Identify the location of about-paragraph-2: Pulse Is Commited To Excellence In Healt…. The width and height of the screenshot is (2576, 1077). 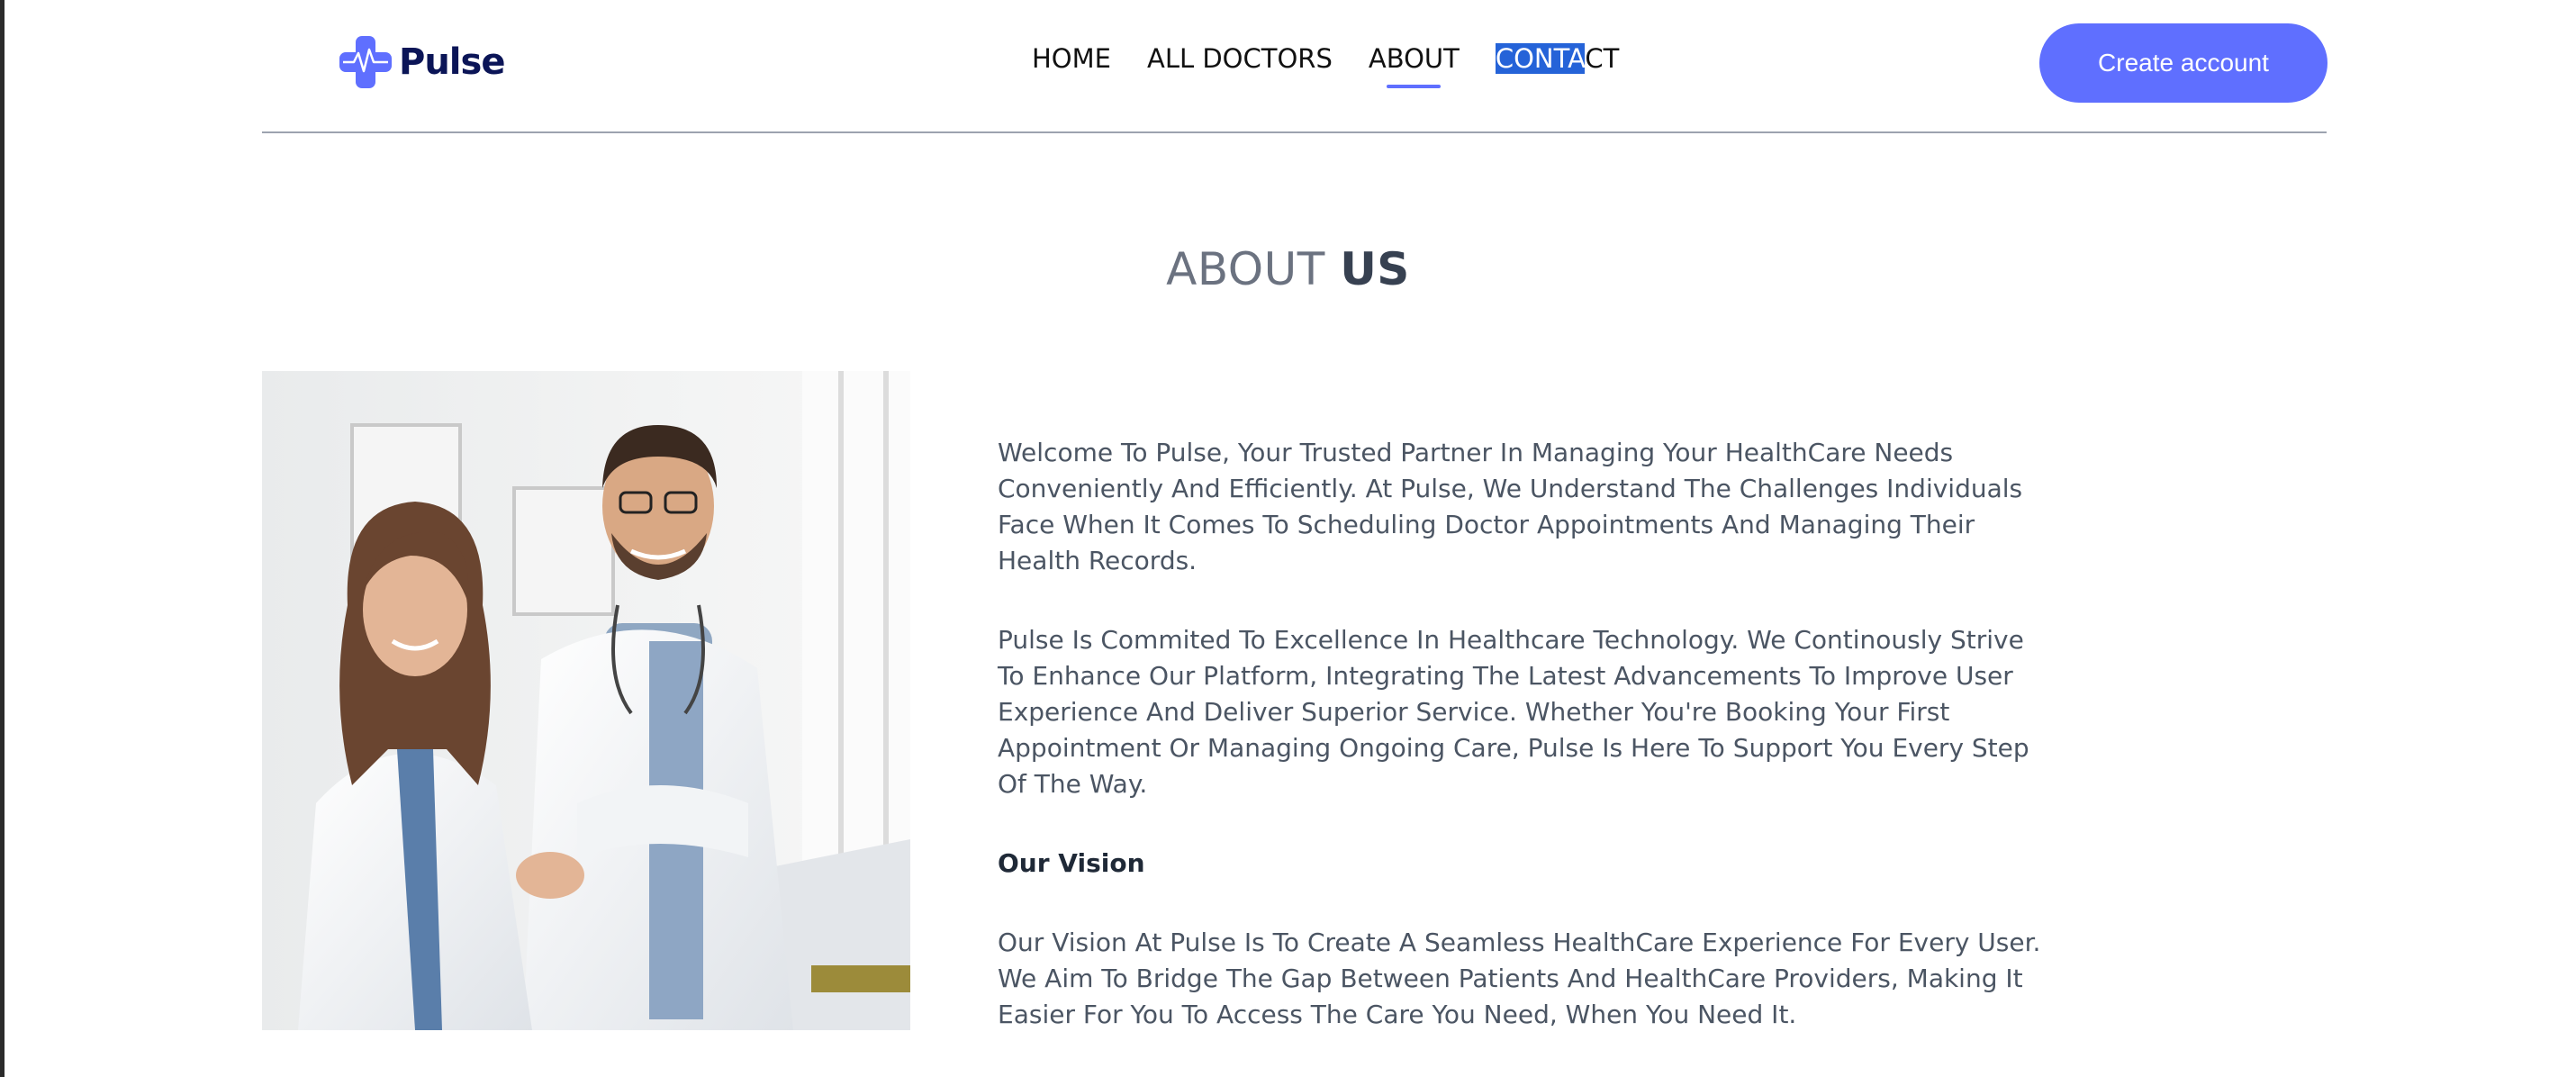
(1513, 712).